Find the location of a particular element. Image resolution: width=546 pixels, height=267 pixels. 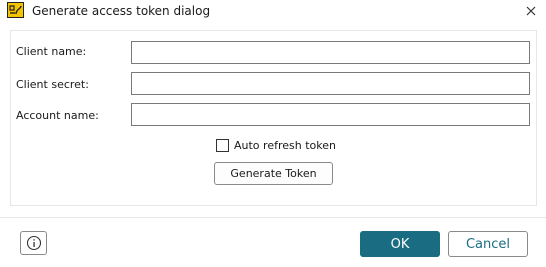

info-button is located at coordinates (33, 243).